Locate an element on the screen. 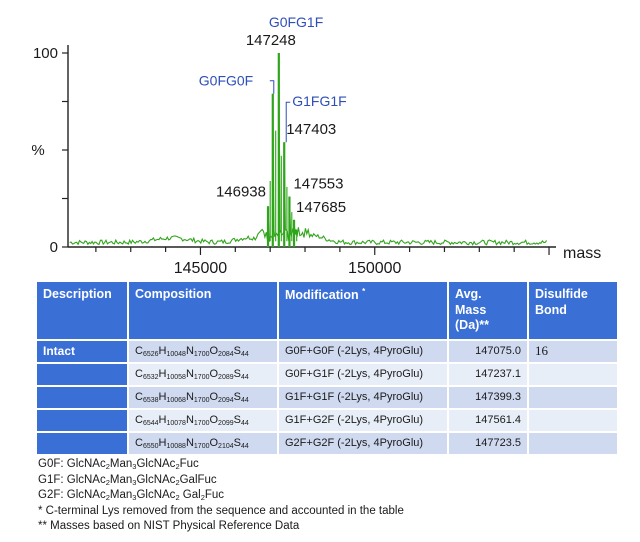 The height and width of the screenshot is (542, 640). cell-avg-mass: 147723.5 is located at coordinates (488, 443).